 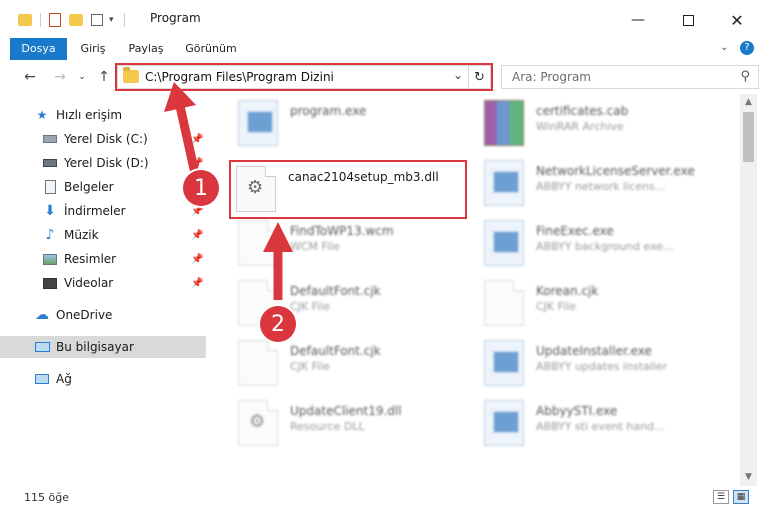 What do you see at coordinates (721, 497) in the screenshot?
I see `details-view-icon: ☰` at bounding box center [721, 497].